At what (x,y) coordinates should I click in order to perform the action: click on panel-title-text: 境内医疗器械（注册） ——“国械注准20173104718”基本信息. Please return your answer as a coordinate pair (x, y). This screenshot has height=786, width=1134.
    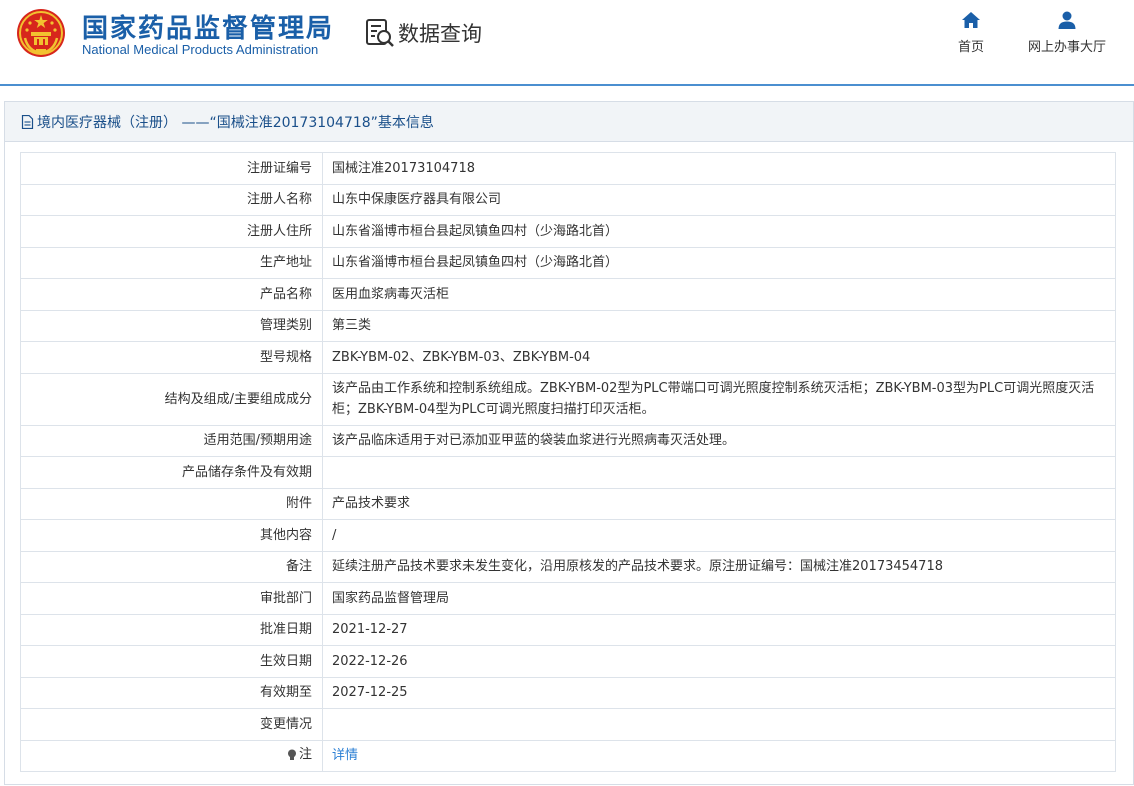
    Looking at the image, I should click on (235, 122).